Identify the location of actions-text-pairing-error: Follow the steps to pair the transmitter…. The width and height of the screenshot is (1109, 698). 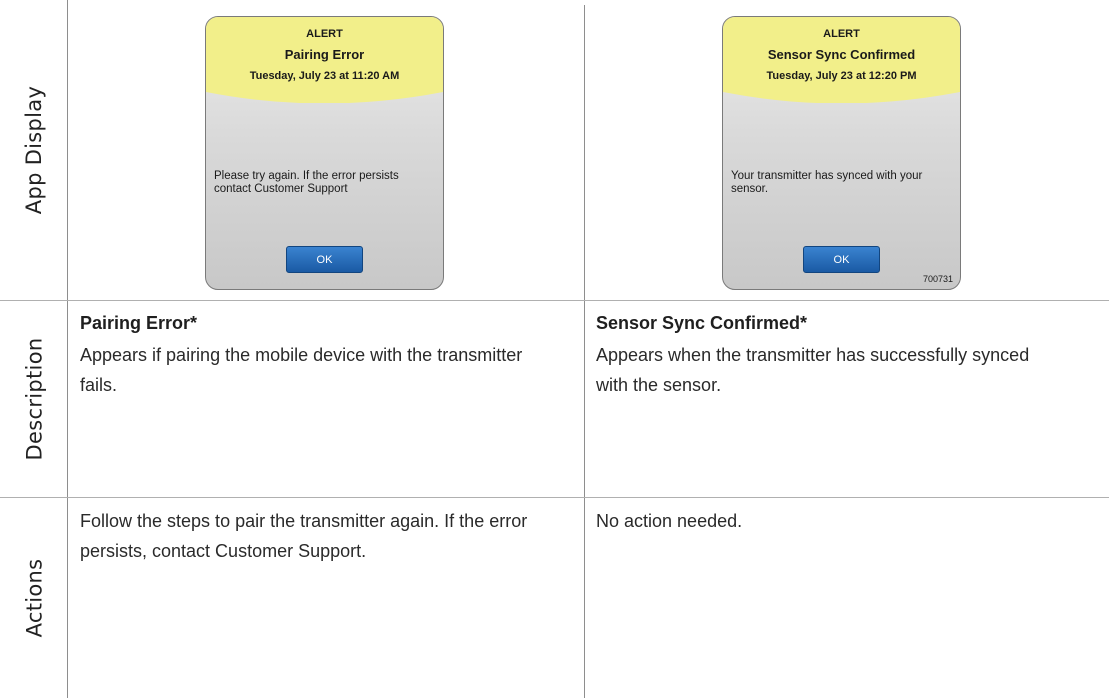
(304, 536).